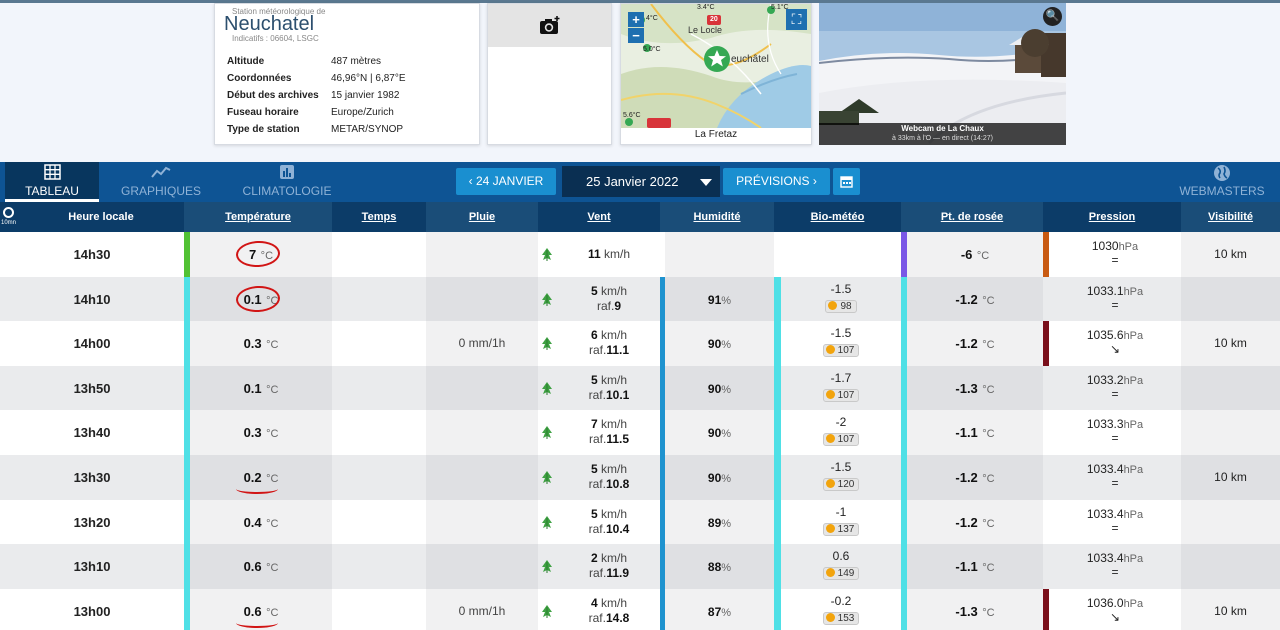 Image resolution: width=1280 pixels, height=630 pixels. What do you see at coordinates (287, 182) in the screenshot?
I see `tab-climatologie: CLIMATOLOGIE` at bounding box center [287, 182].